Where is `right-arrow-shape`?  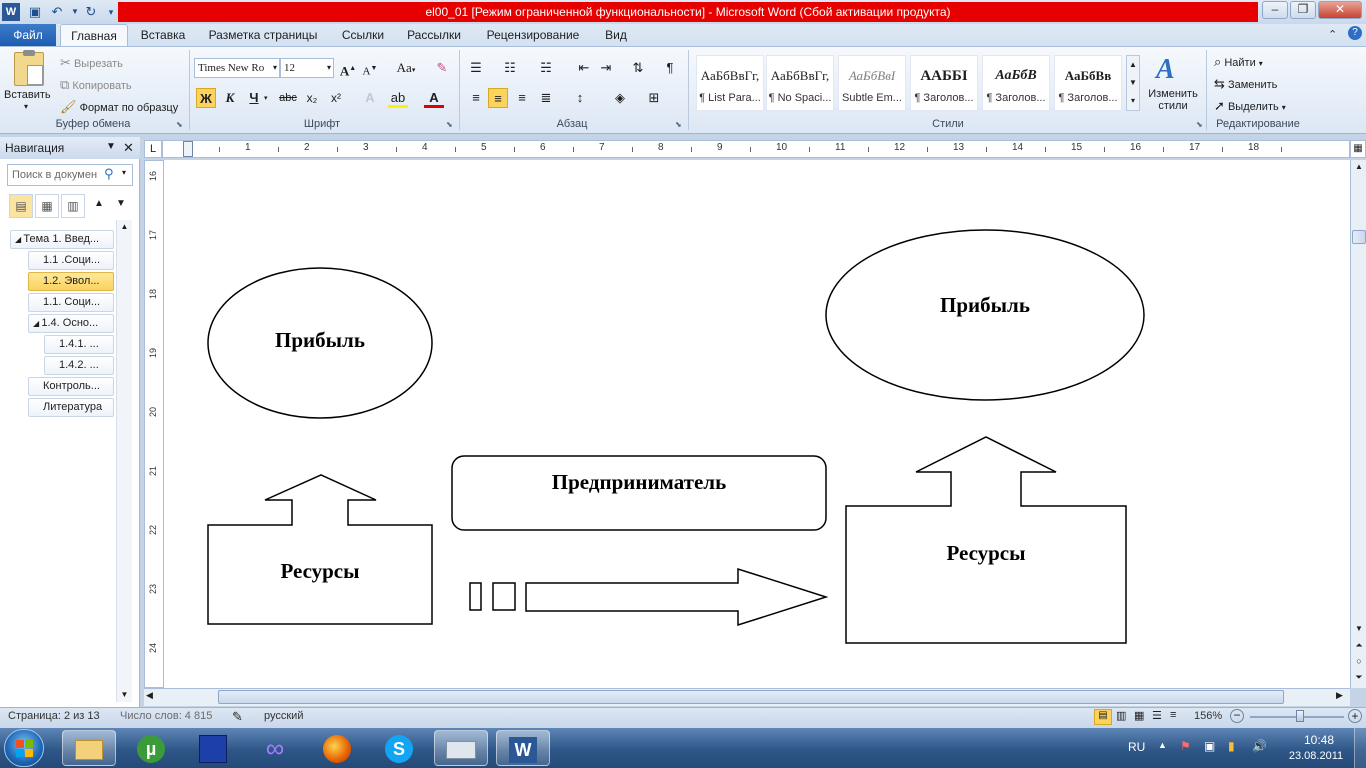
right-arrow-shape is located at coordinates (677, 597).